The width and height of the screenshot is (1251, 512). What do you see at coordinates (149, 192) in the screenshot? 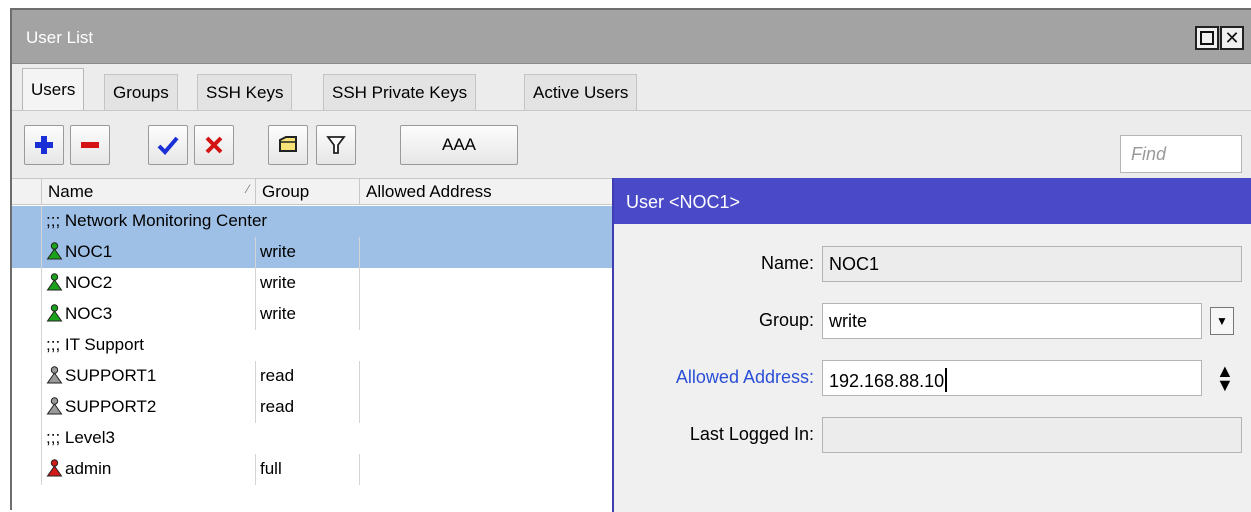
I see `column-name: Name ⁄` at bounding box center [149, 192].